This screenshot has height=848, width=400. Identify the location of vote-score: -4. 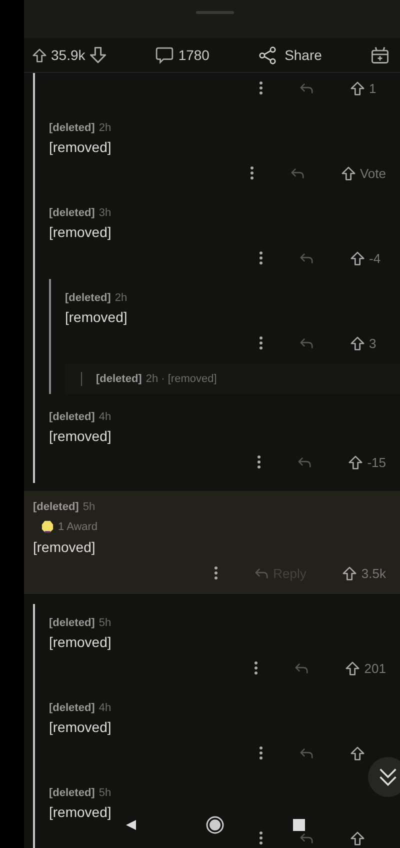
(375, 258).